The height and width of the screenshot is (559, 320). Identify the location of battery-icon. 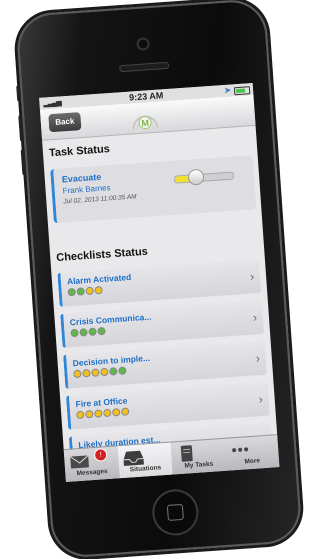
(242, 90).